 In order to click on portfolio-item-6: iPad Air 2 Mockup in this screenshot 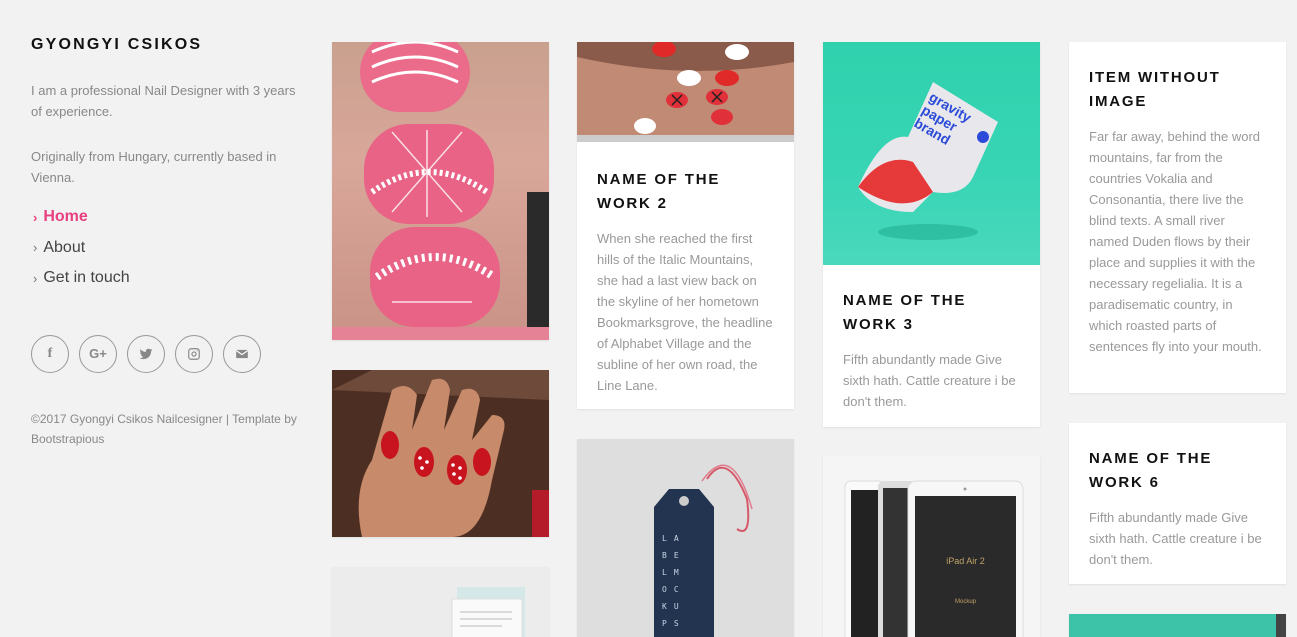, I will do `click(931, 546)`.